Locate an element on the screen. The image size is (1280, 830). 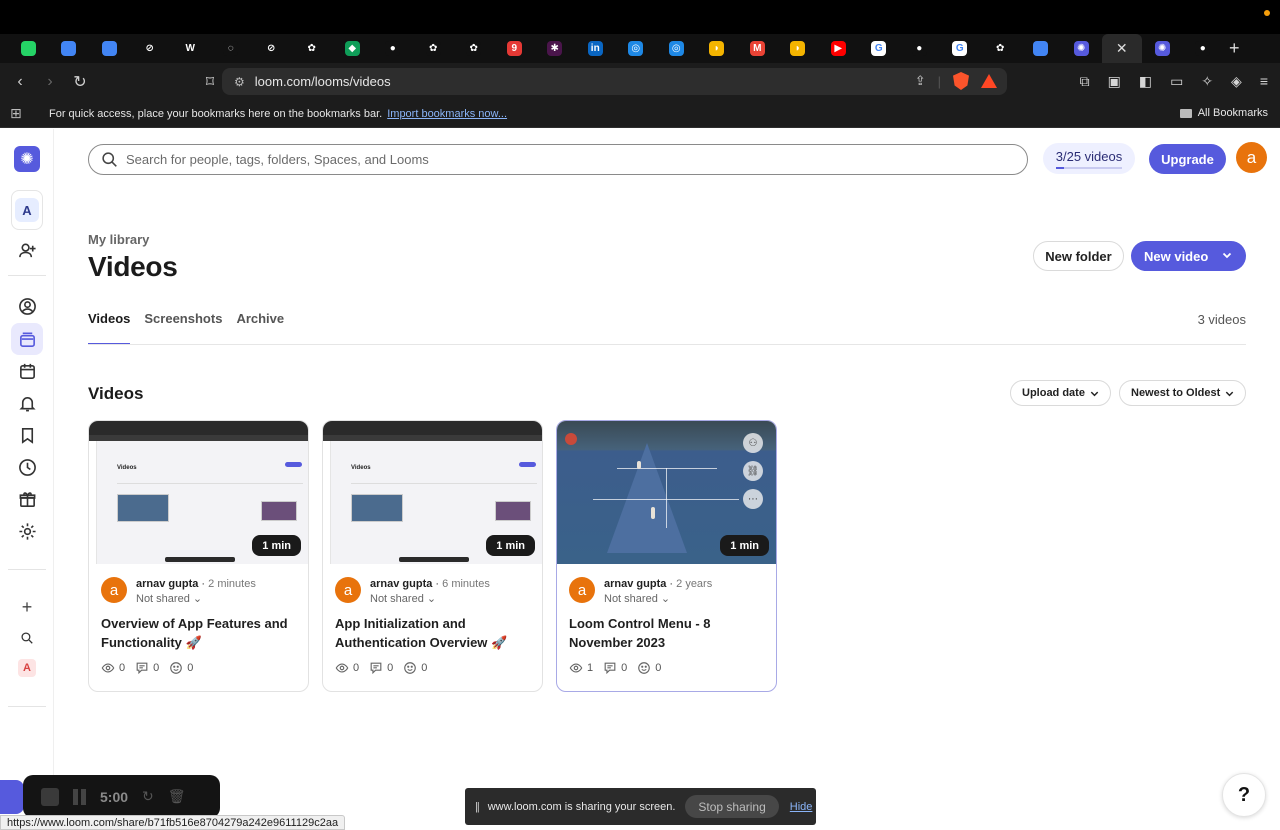
stop-recording-button is located at coordinates (50, 796).